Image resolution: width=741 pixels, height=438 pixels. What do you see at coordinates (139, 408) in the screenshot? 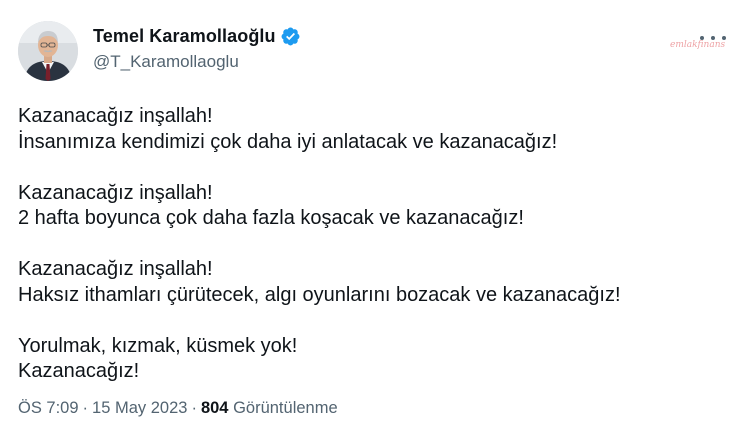
I see `tweet-date: 15 May 2023` at bounding box center [139, 408].